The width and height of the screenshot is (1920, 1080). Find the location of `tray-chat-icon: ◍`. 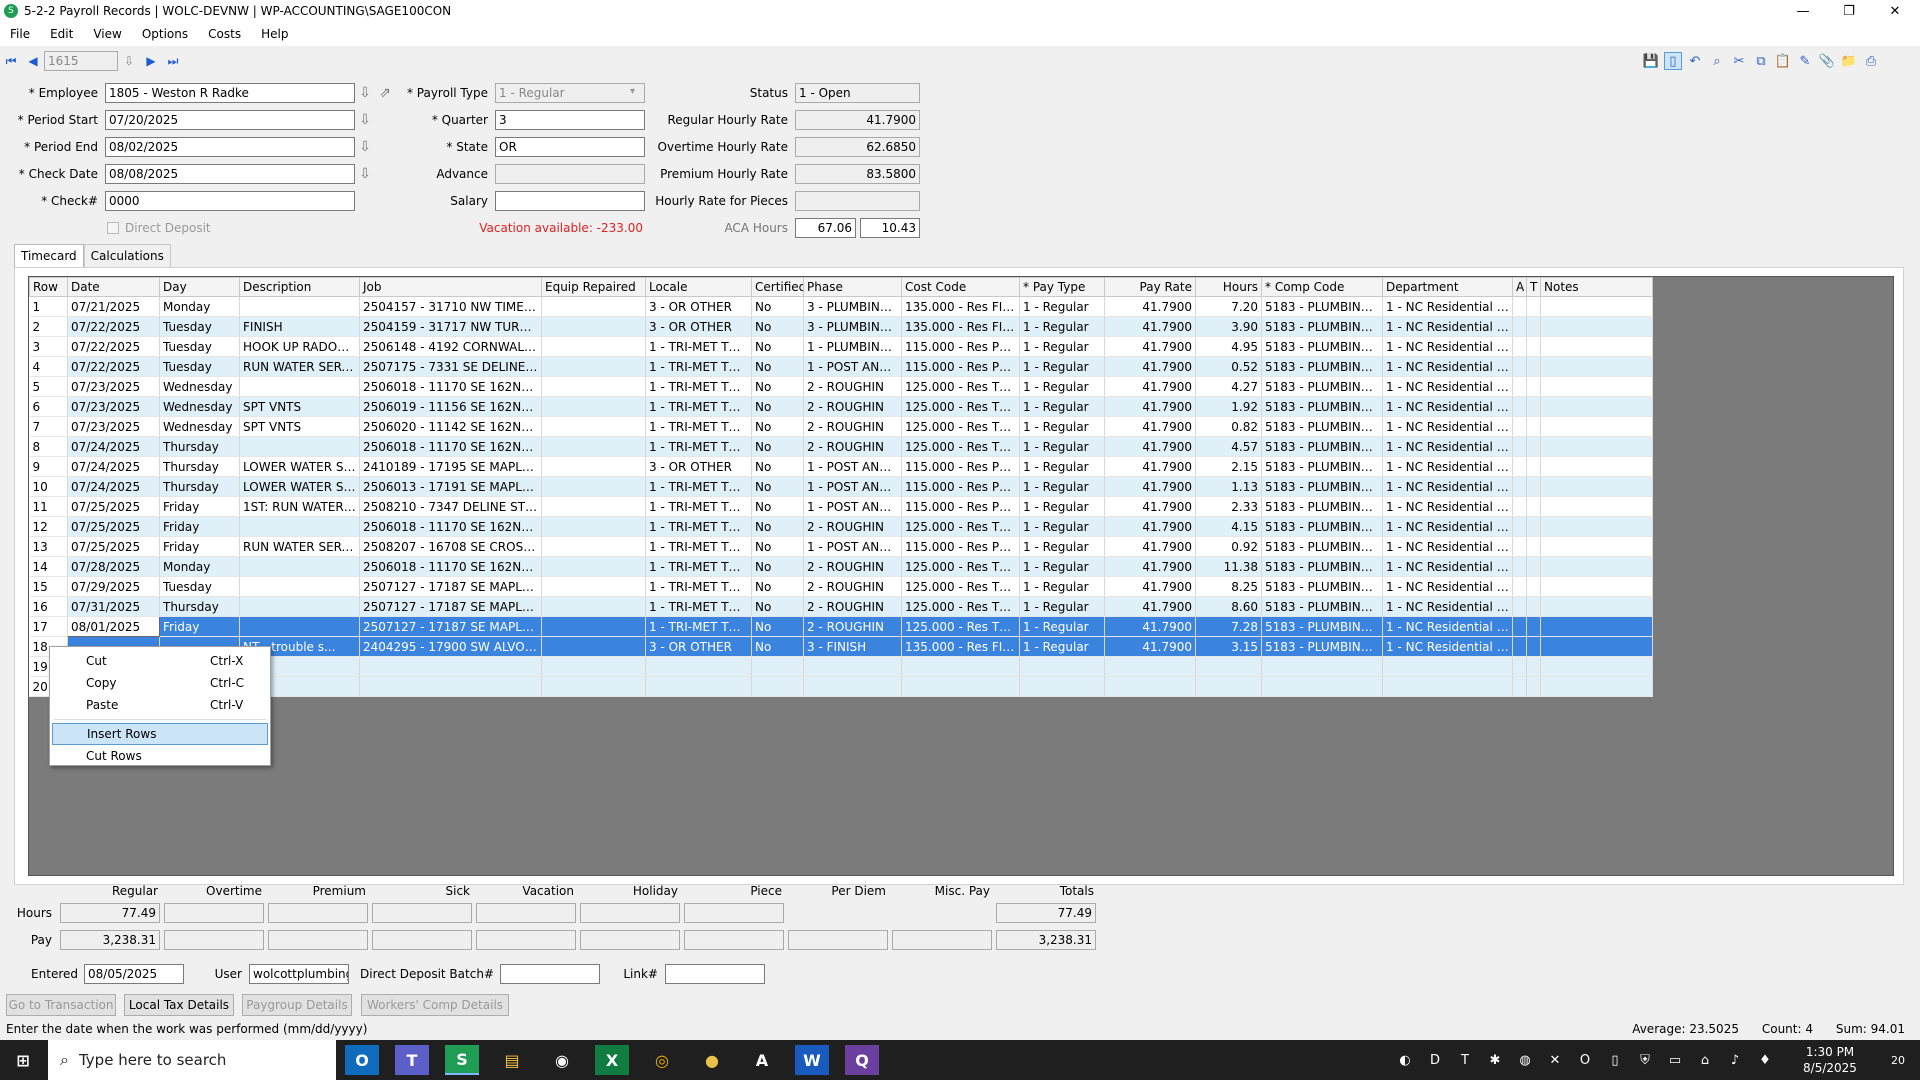

tray-chat-icon: ◍ is located at coordinates (1525, 1060).